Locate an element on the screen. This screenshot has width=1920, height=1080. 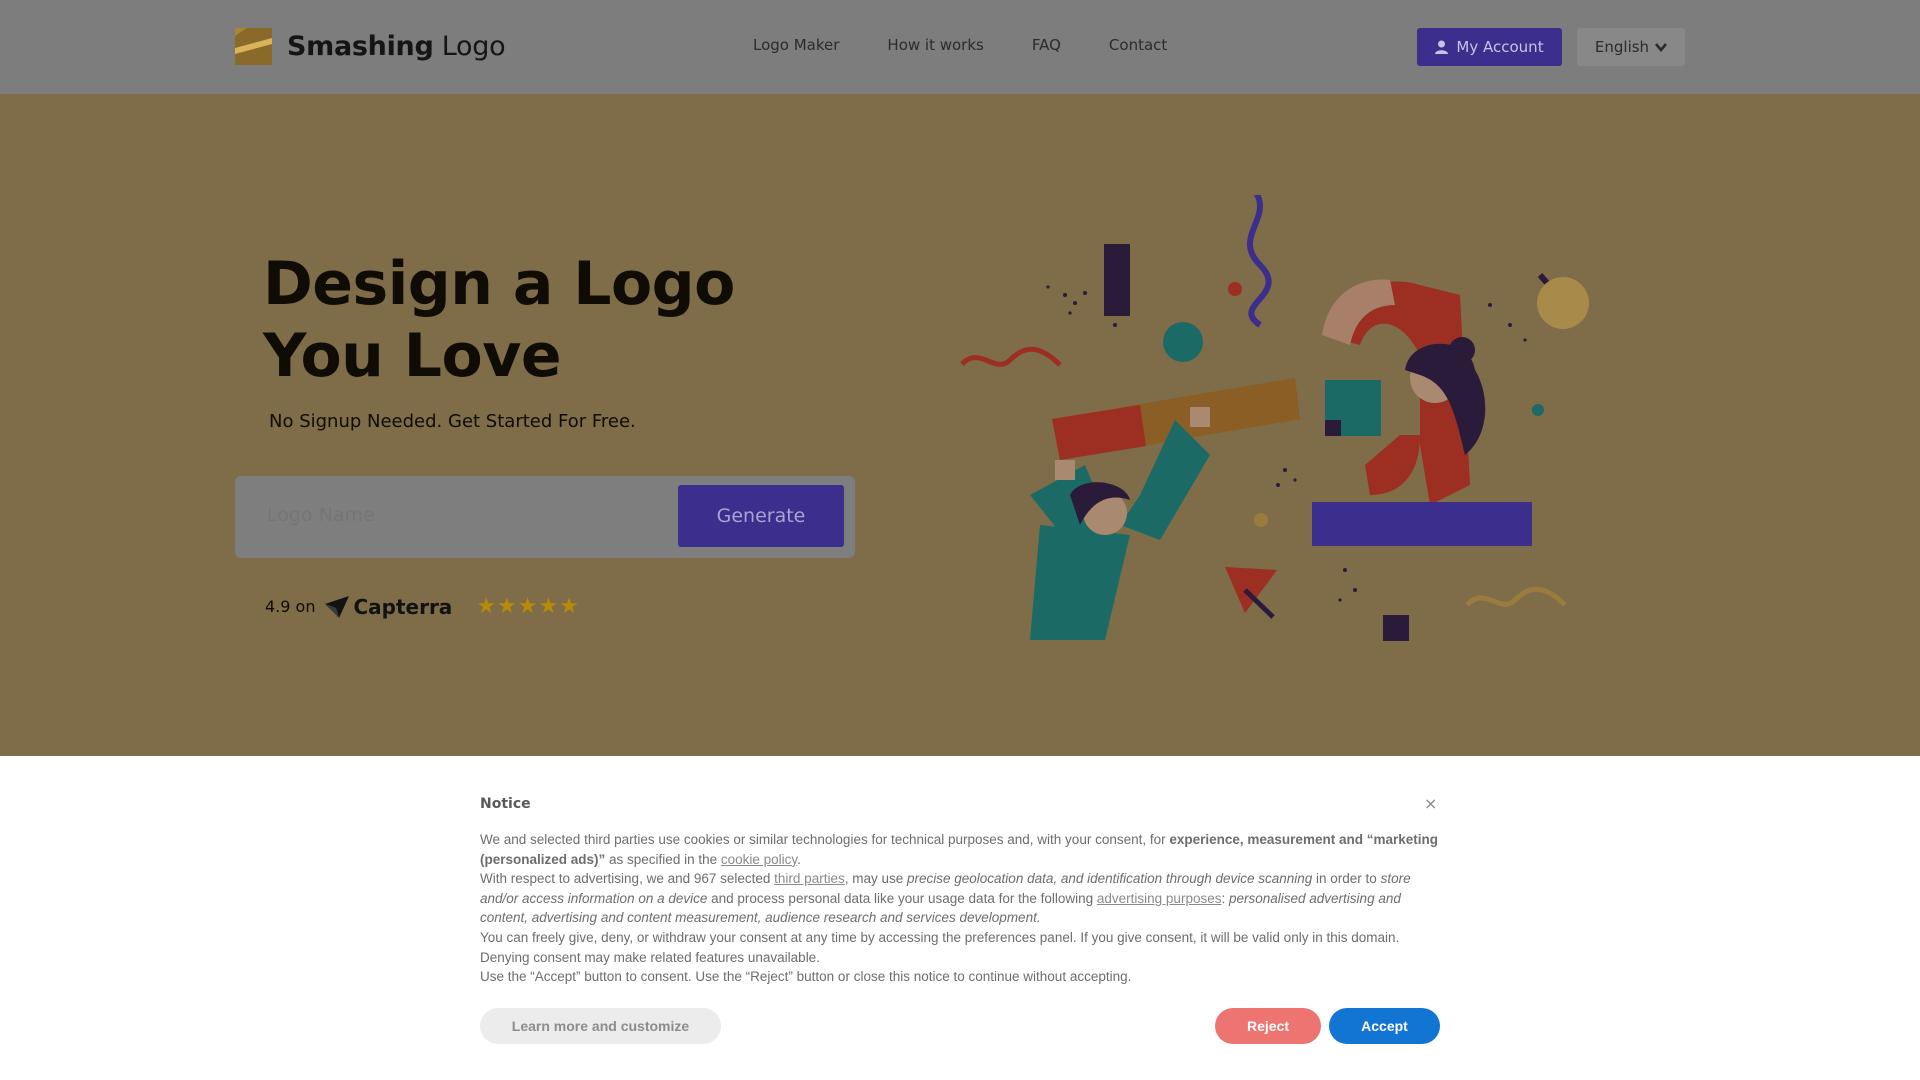
rating-stars: ★★★★★ is located at coordinates (528, 606).